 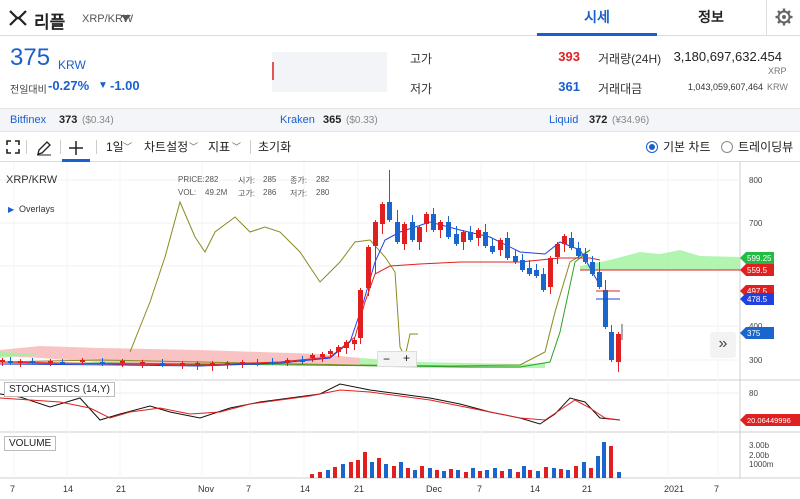 What do you see at coordinates (28, 120) in the screenshot?
I see `exchange-name: Bitfinex` at bounding box center [28, 120].